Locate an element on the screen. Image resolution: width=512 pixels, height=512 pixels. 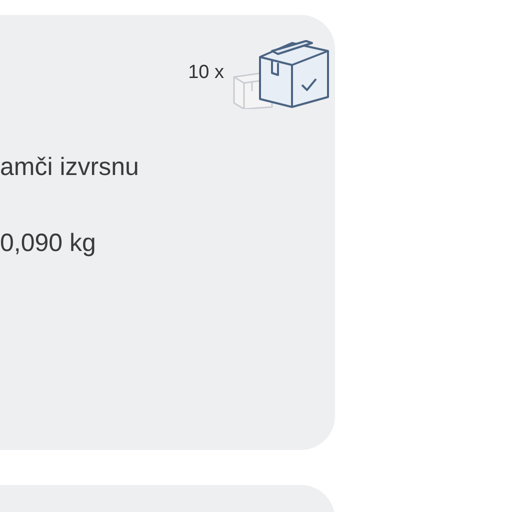
boxes-icon is located at coordinates (281, 73).